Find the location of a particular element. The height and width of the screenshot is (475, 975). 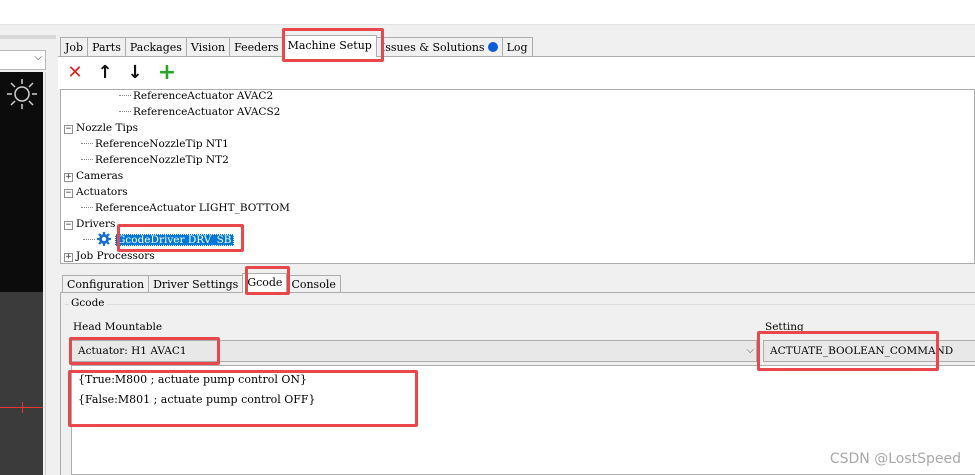

tree-item: ReferenceActuator AVAC2 is located at coordinates (196, 97).